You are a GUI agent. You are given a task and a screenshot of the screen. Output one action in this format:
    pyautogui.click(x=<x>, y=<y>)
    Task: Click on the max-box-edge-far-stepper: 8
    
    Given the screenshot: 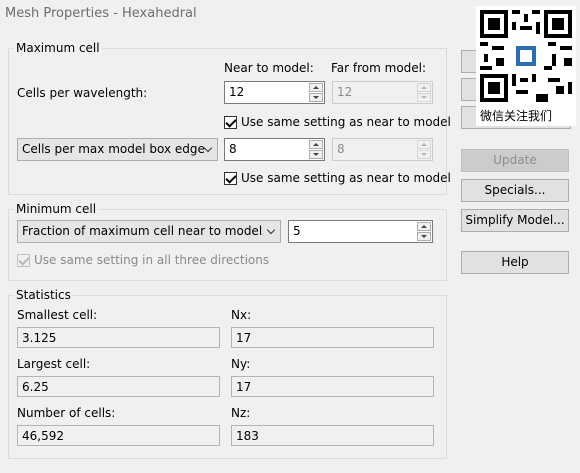 What is the action you would take?
    pyautogui.click(x=382, y=149)
    